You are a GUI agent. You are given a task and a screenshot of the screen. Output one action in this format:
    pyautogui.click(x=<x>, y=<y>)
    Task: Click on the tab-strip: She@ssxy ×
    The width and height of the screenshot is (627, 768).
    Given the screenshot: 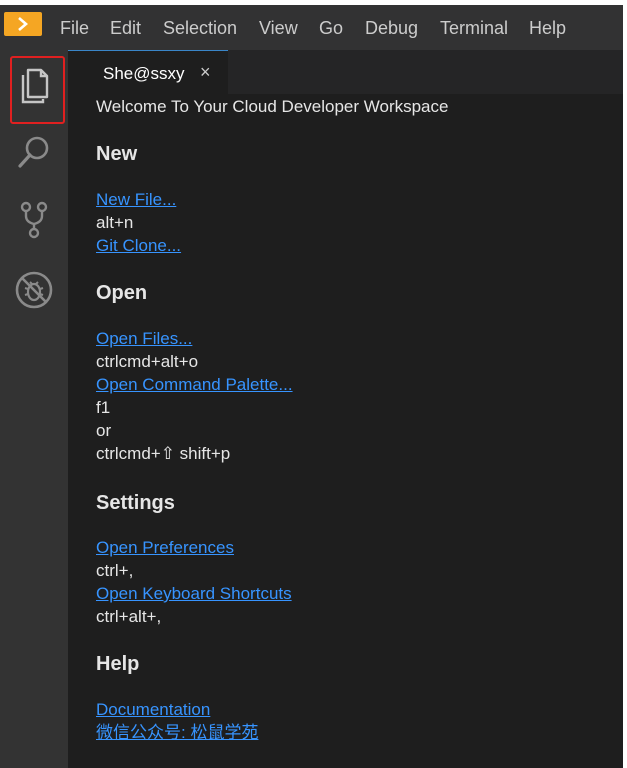 What is the action you would take?
    pyautogui.click(x=345, y=72)
    